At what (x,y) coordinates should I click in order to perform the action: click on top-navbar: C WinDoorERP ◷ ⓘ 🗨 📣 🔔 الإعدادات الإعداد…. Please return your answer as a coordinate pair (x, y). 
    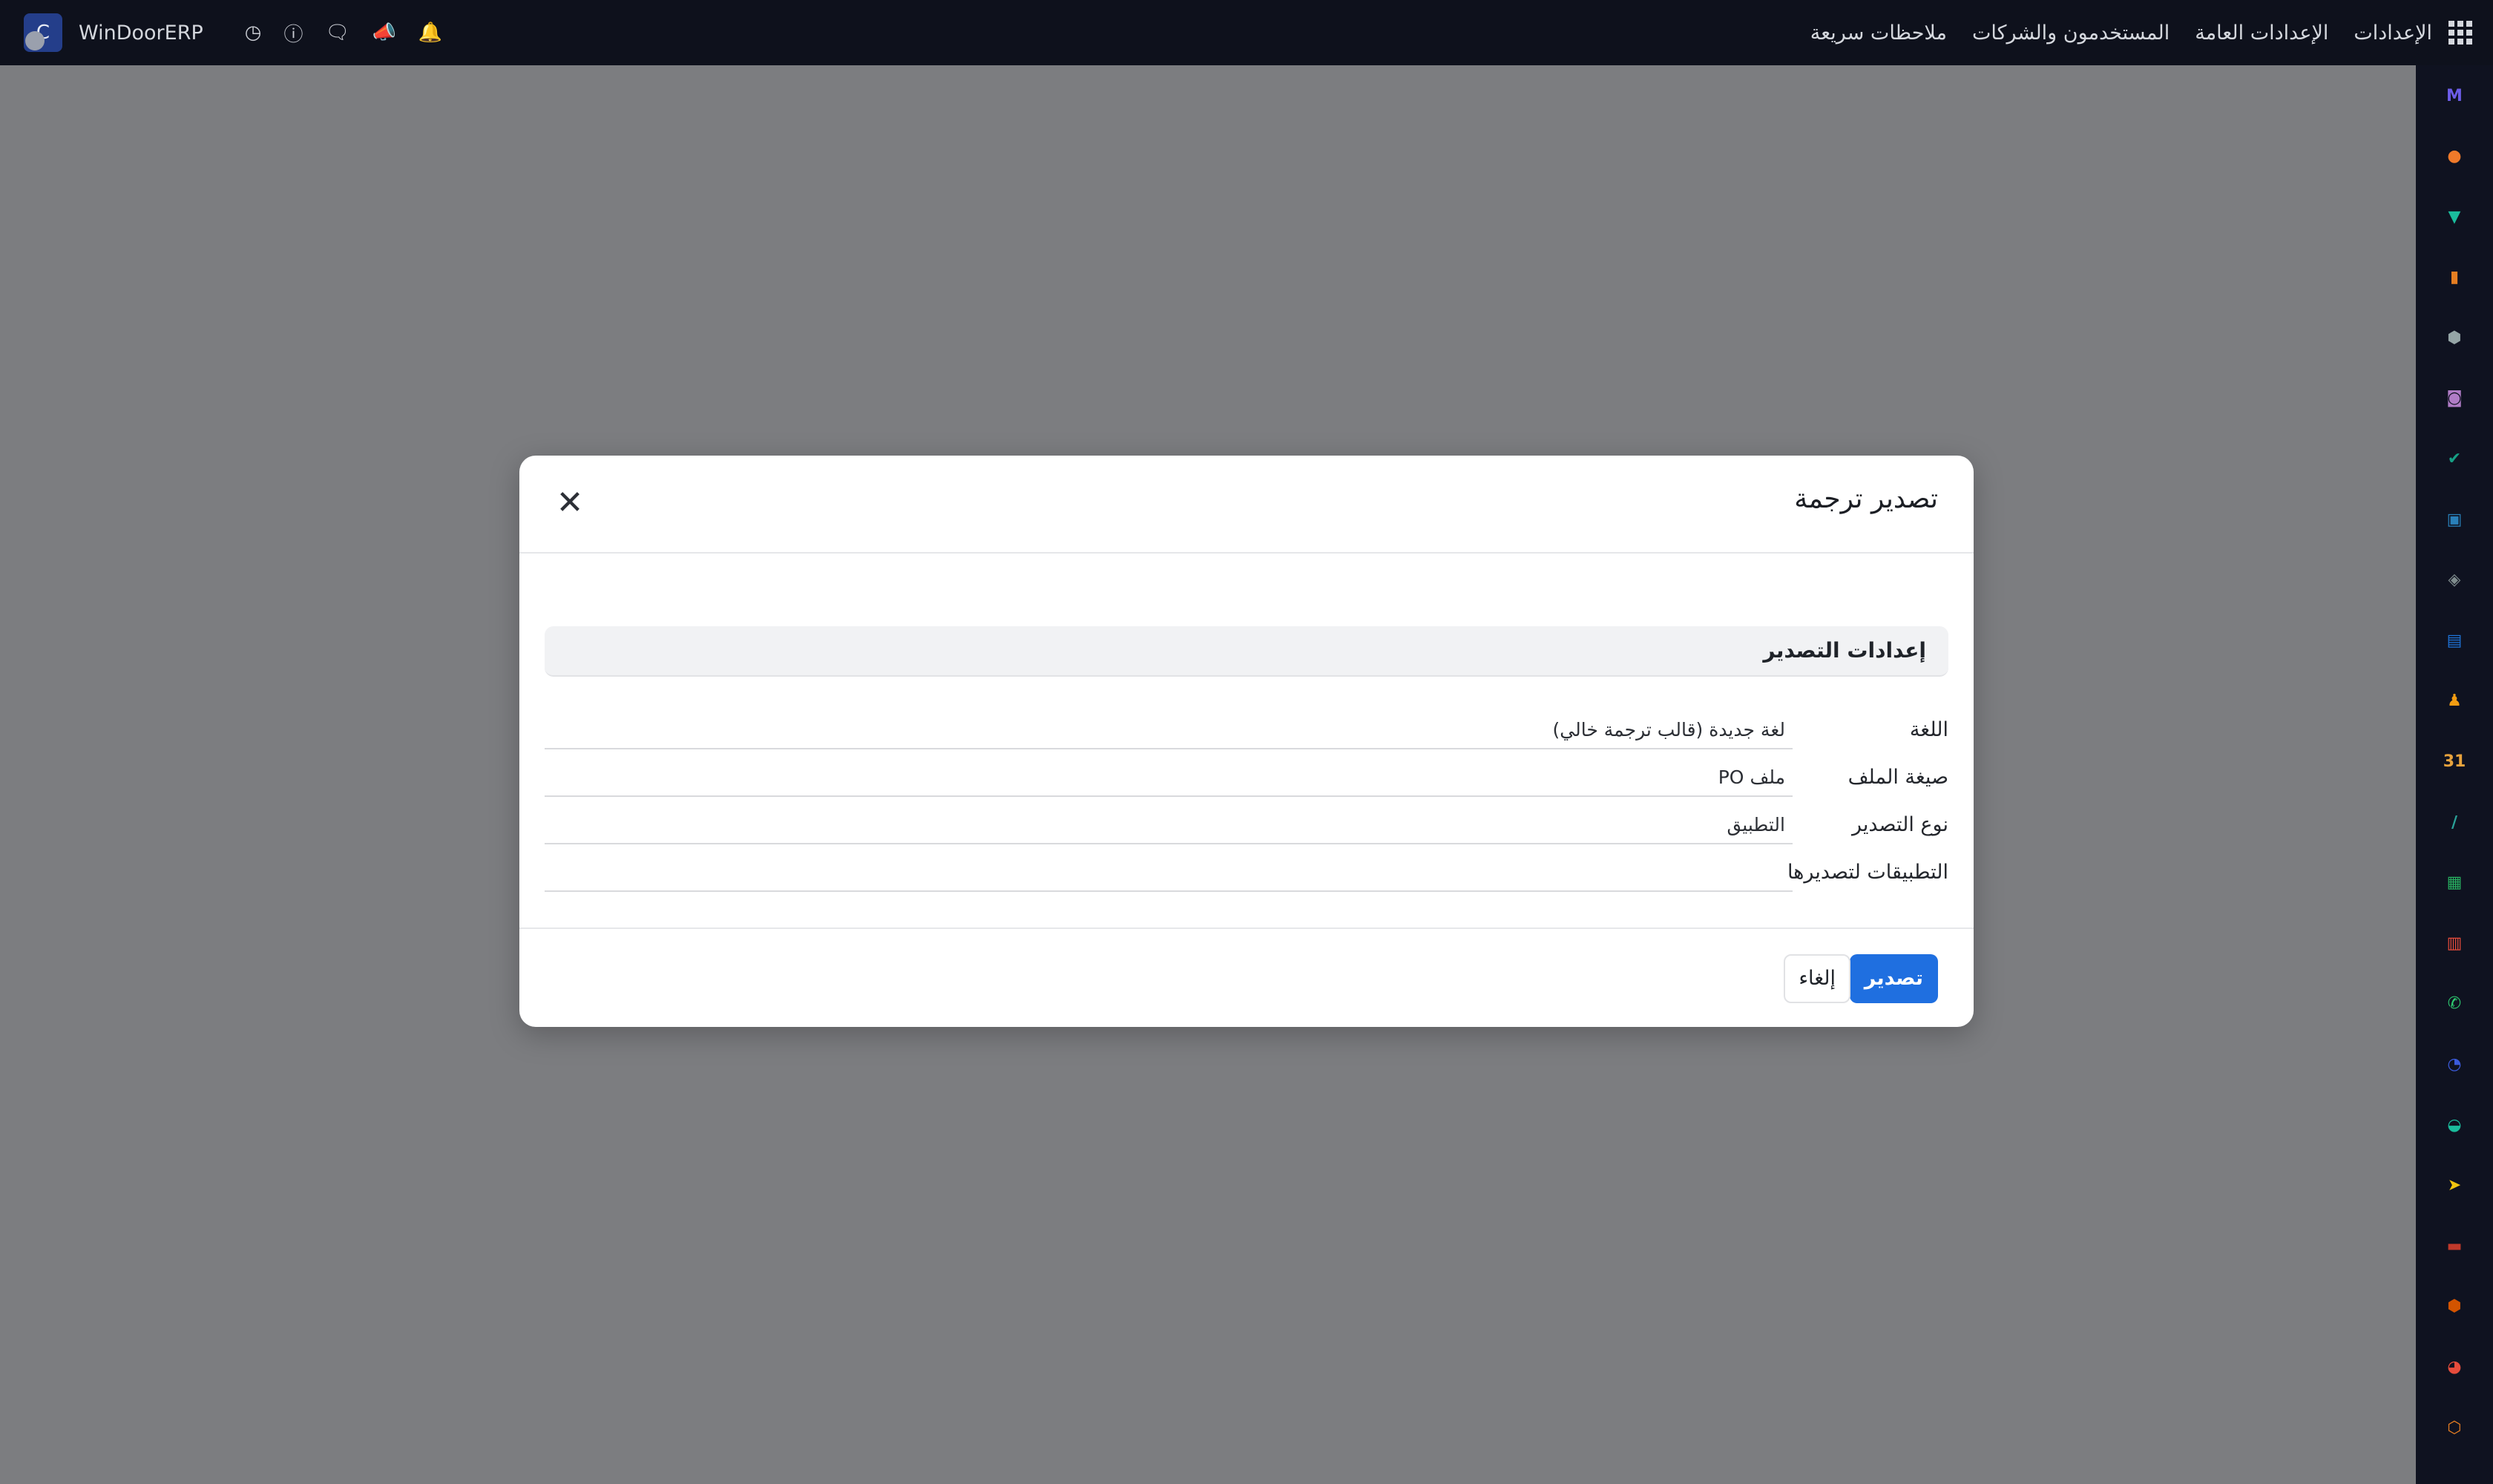
    Looking at the image, I should click on (1246, 32).